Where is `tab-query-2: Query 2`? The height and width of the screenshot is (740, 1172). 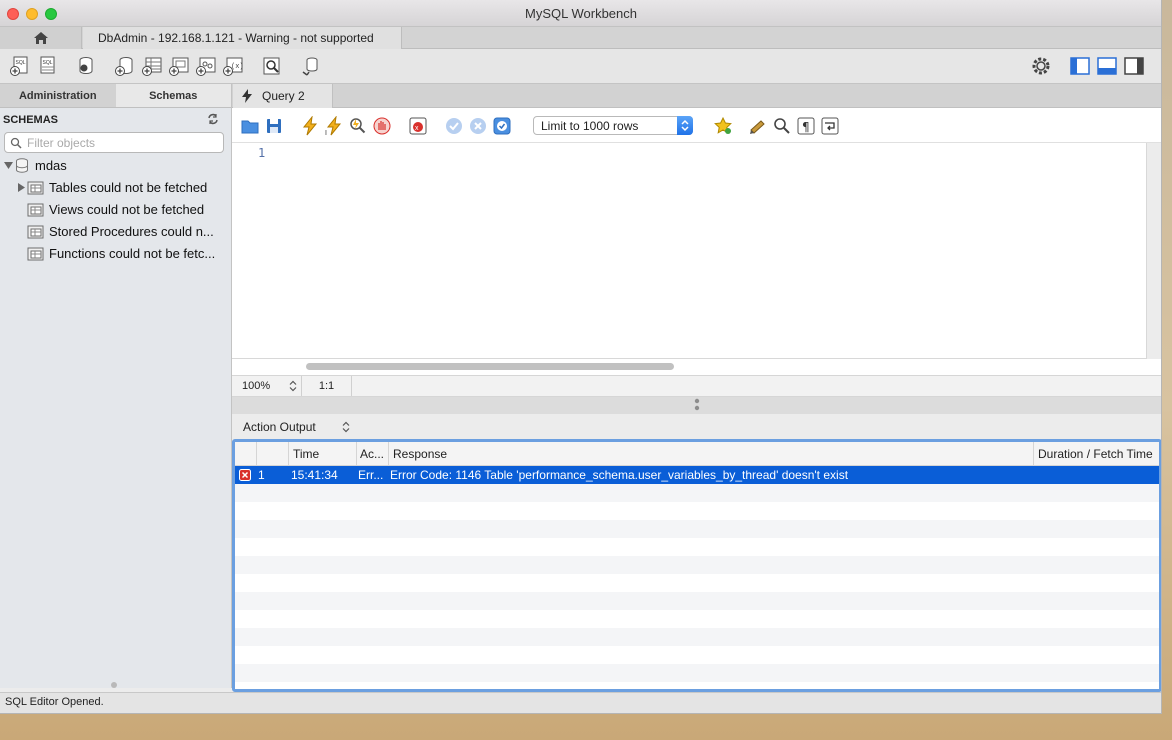 tab-query-2: Query 2 is located at coordinates (283, 96).